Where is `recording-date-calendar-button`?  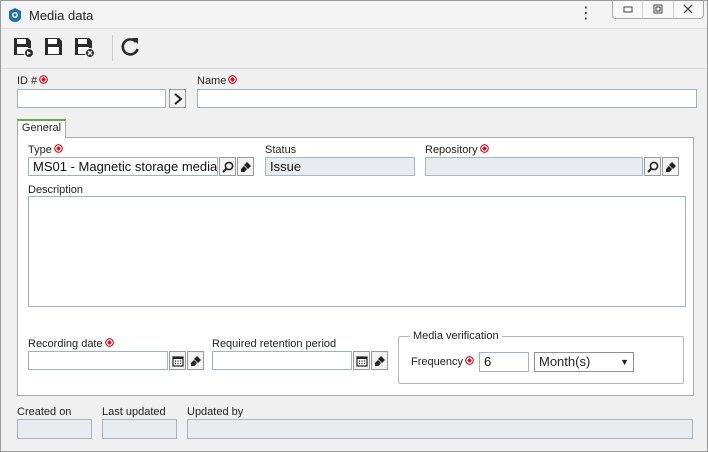
recording-date-calendar-button is located at coordinates (177, 360).